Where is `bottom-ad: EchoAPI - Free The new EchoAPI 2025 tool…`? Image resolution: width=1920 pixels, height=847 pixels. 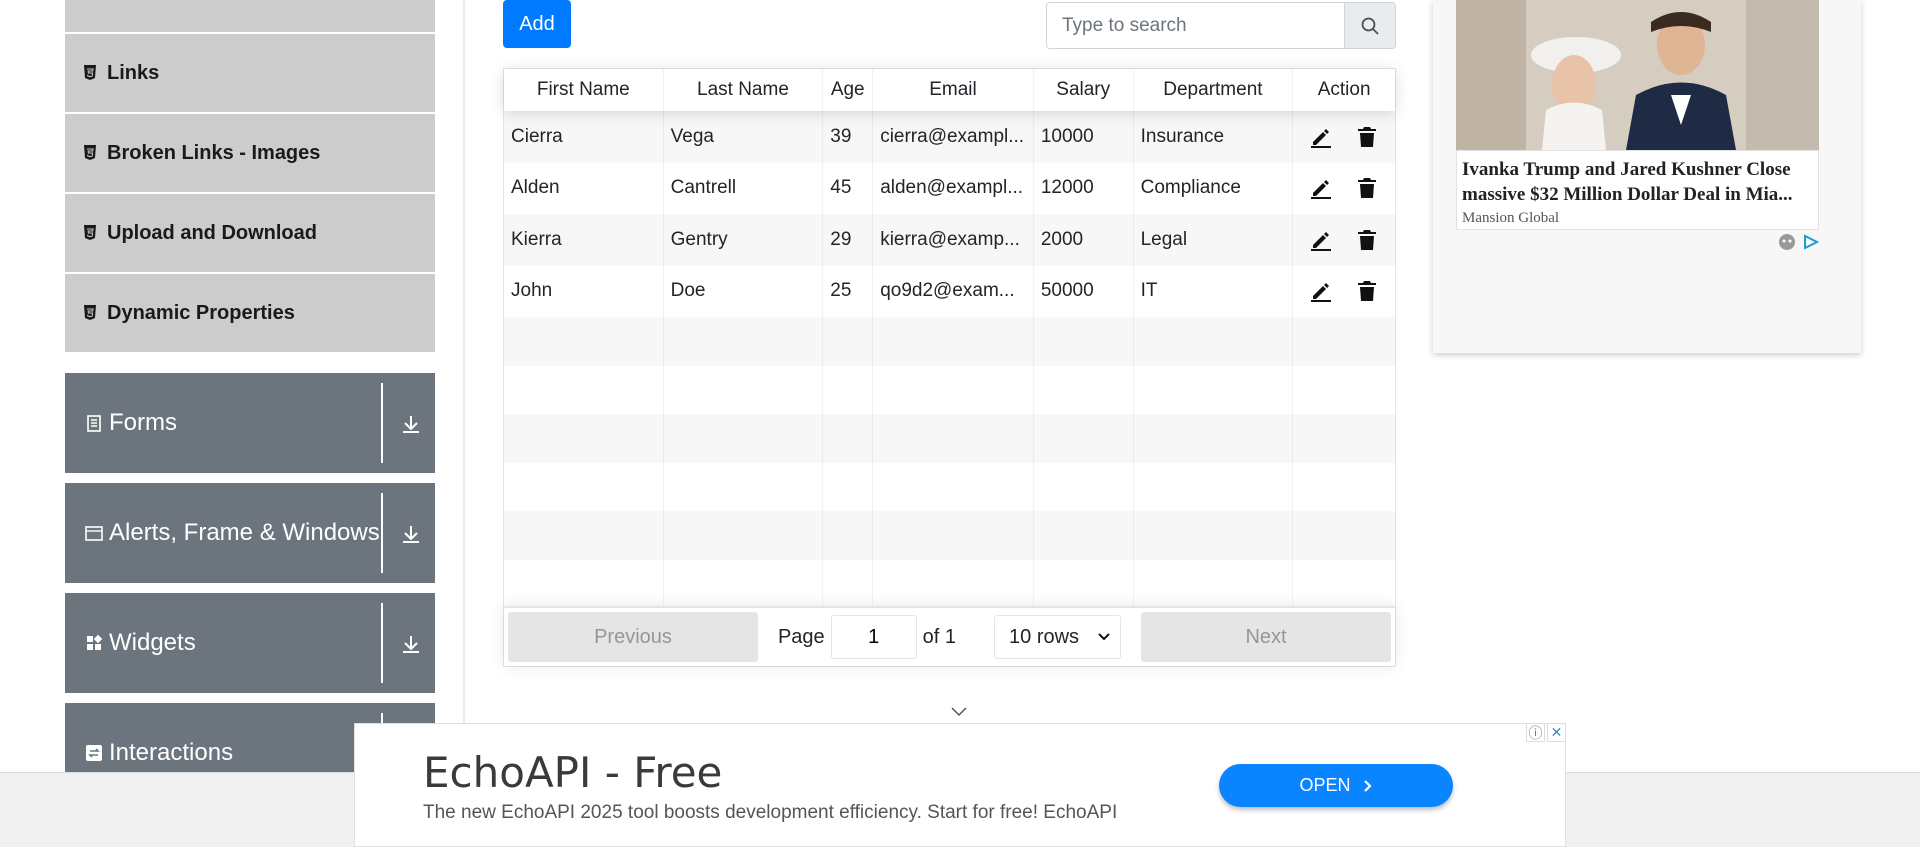 bottom-ad: EchoAPI - Free The new EchoAPI 2025 tool… is located at coordinates (960, 785).